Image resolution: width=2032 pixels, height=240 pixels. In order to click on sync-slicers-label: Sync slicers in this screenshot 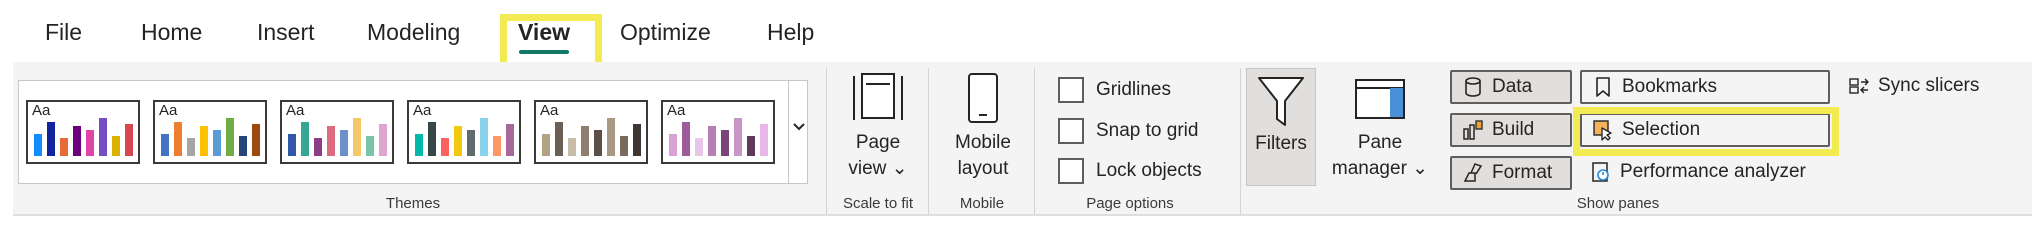, I will do `click(1929, 85)`.